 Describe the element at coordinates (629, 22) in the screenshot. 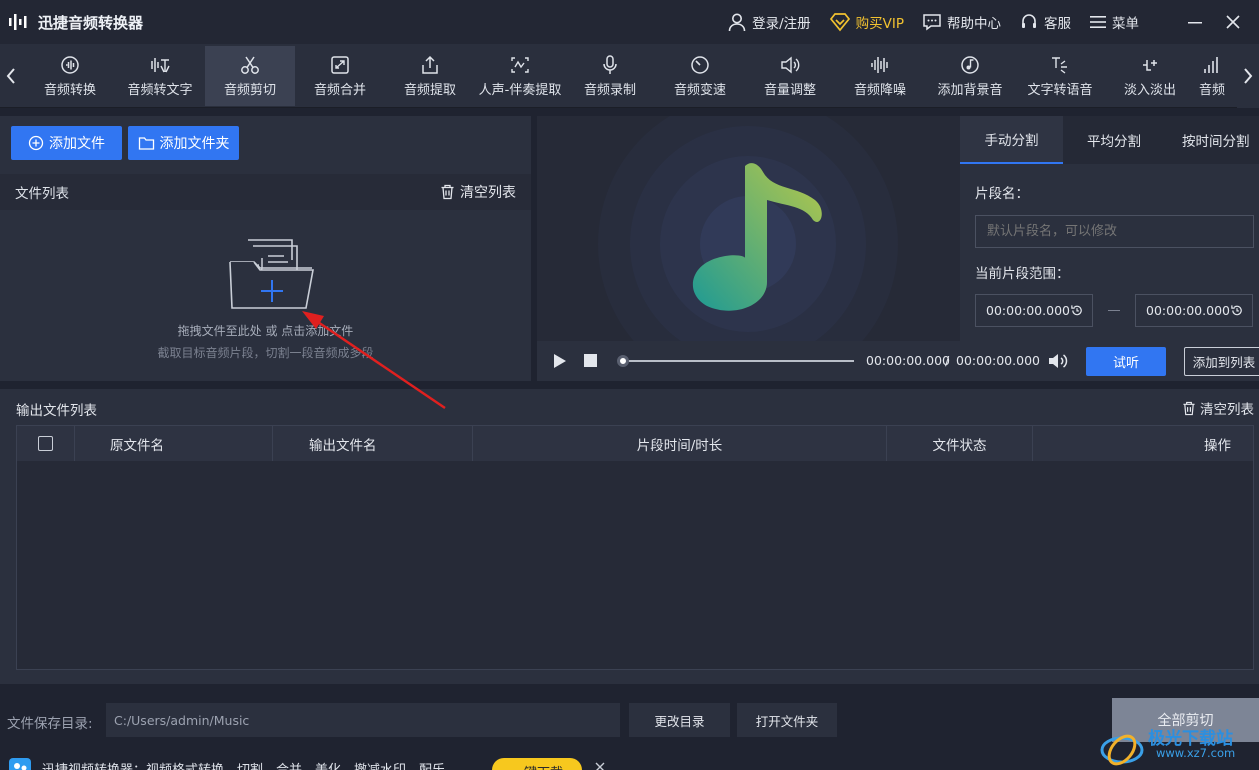

I see `title-bar: 迅捷音频转换器 登录/注册 购买VIP 帮助中心 客服 菜单` at that location.